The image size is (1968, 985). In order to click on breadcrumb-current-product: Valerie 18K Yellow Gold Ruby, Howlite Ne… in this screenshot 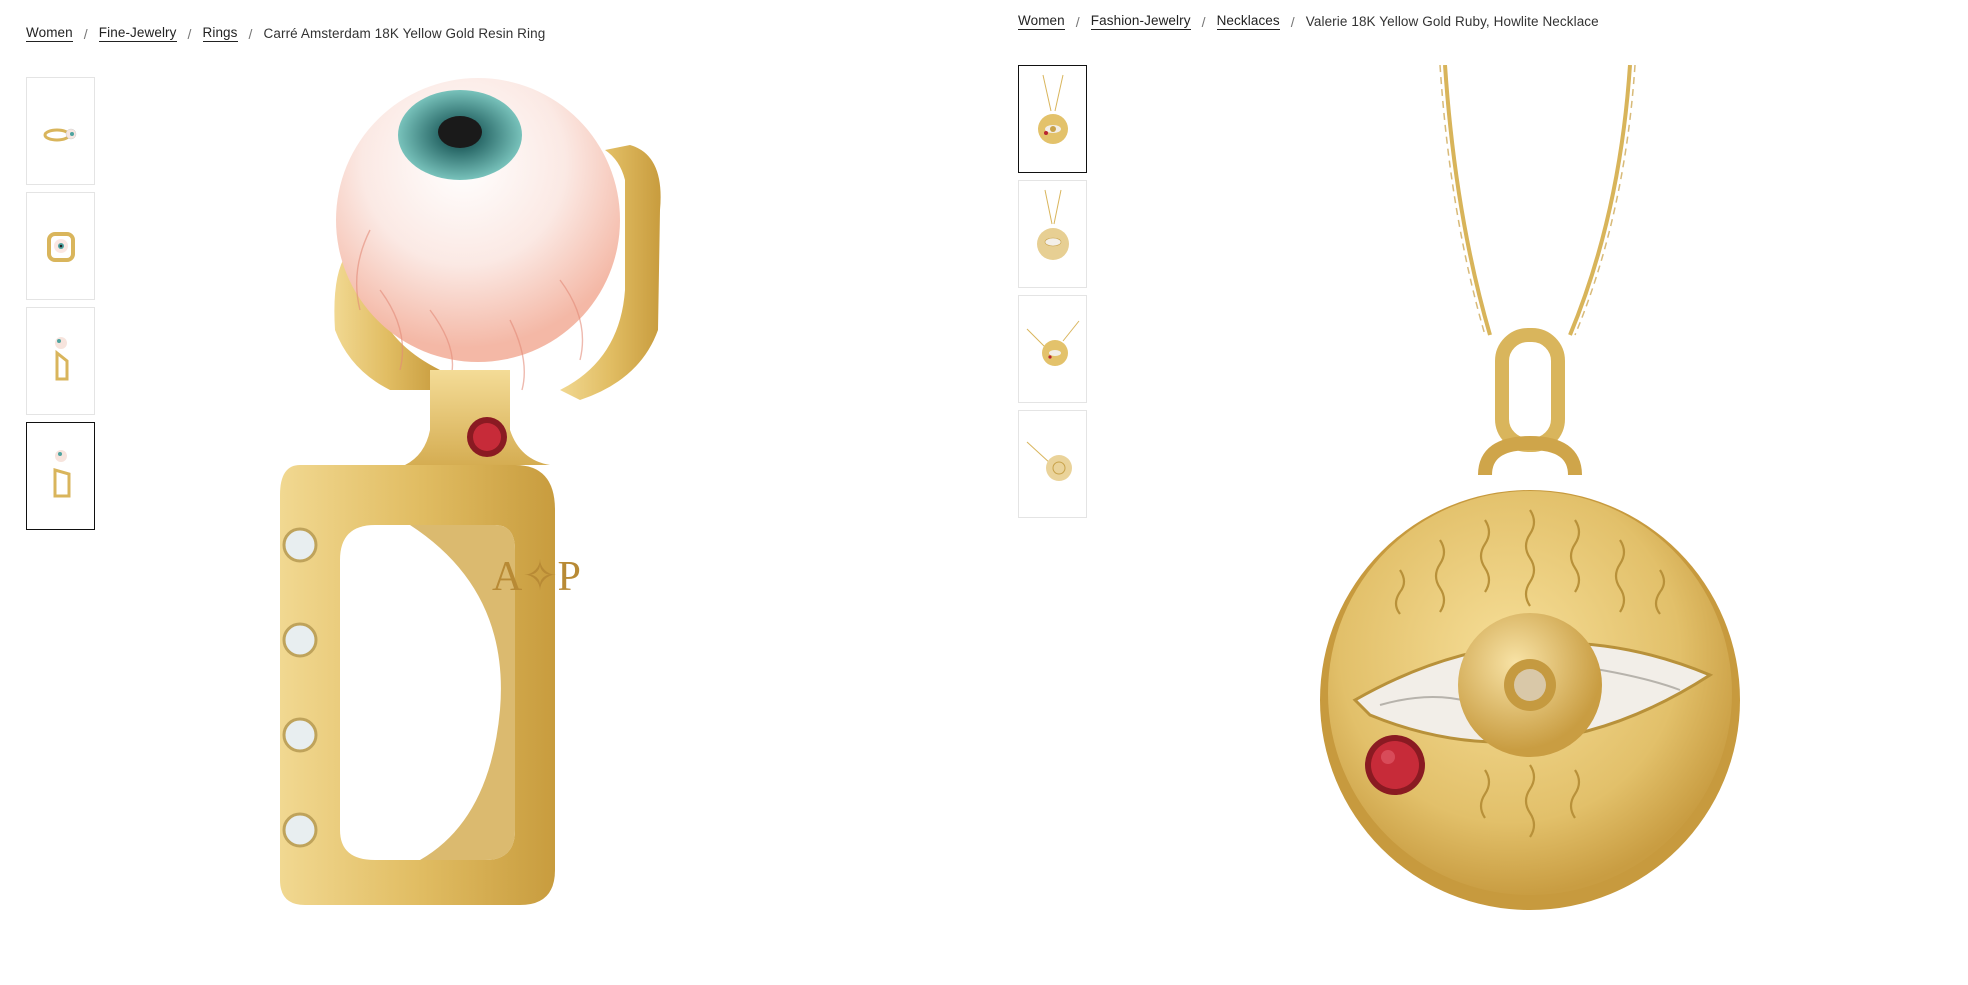, I will do `click(1452, 21)`.